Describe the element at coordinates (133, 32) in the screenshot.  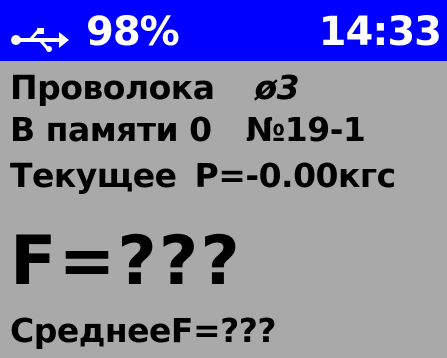
I see `battery-level: 98%` at that location.